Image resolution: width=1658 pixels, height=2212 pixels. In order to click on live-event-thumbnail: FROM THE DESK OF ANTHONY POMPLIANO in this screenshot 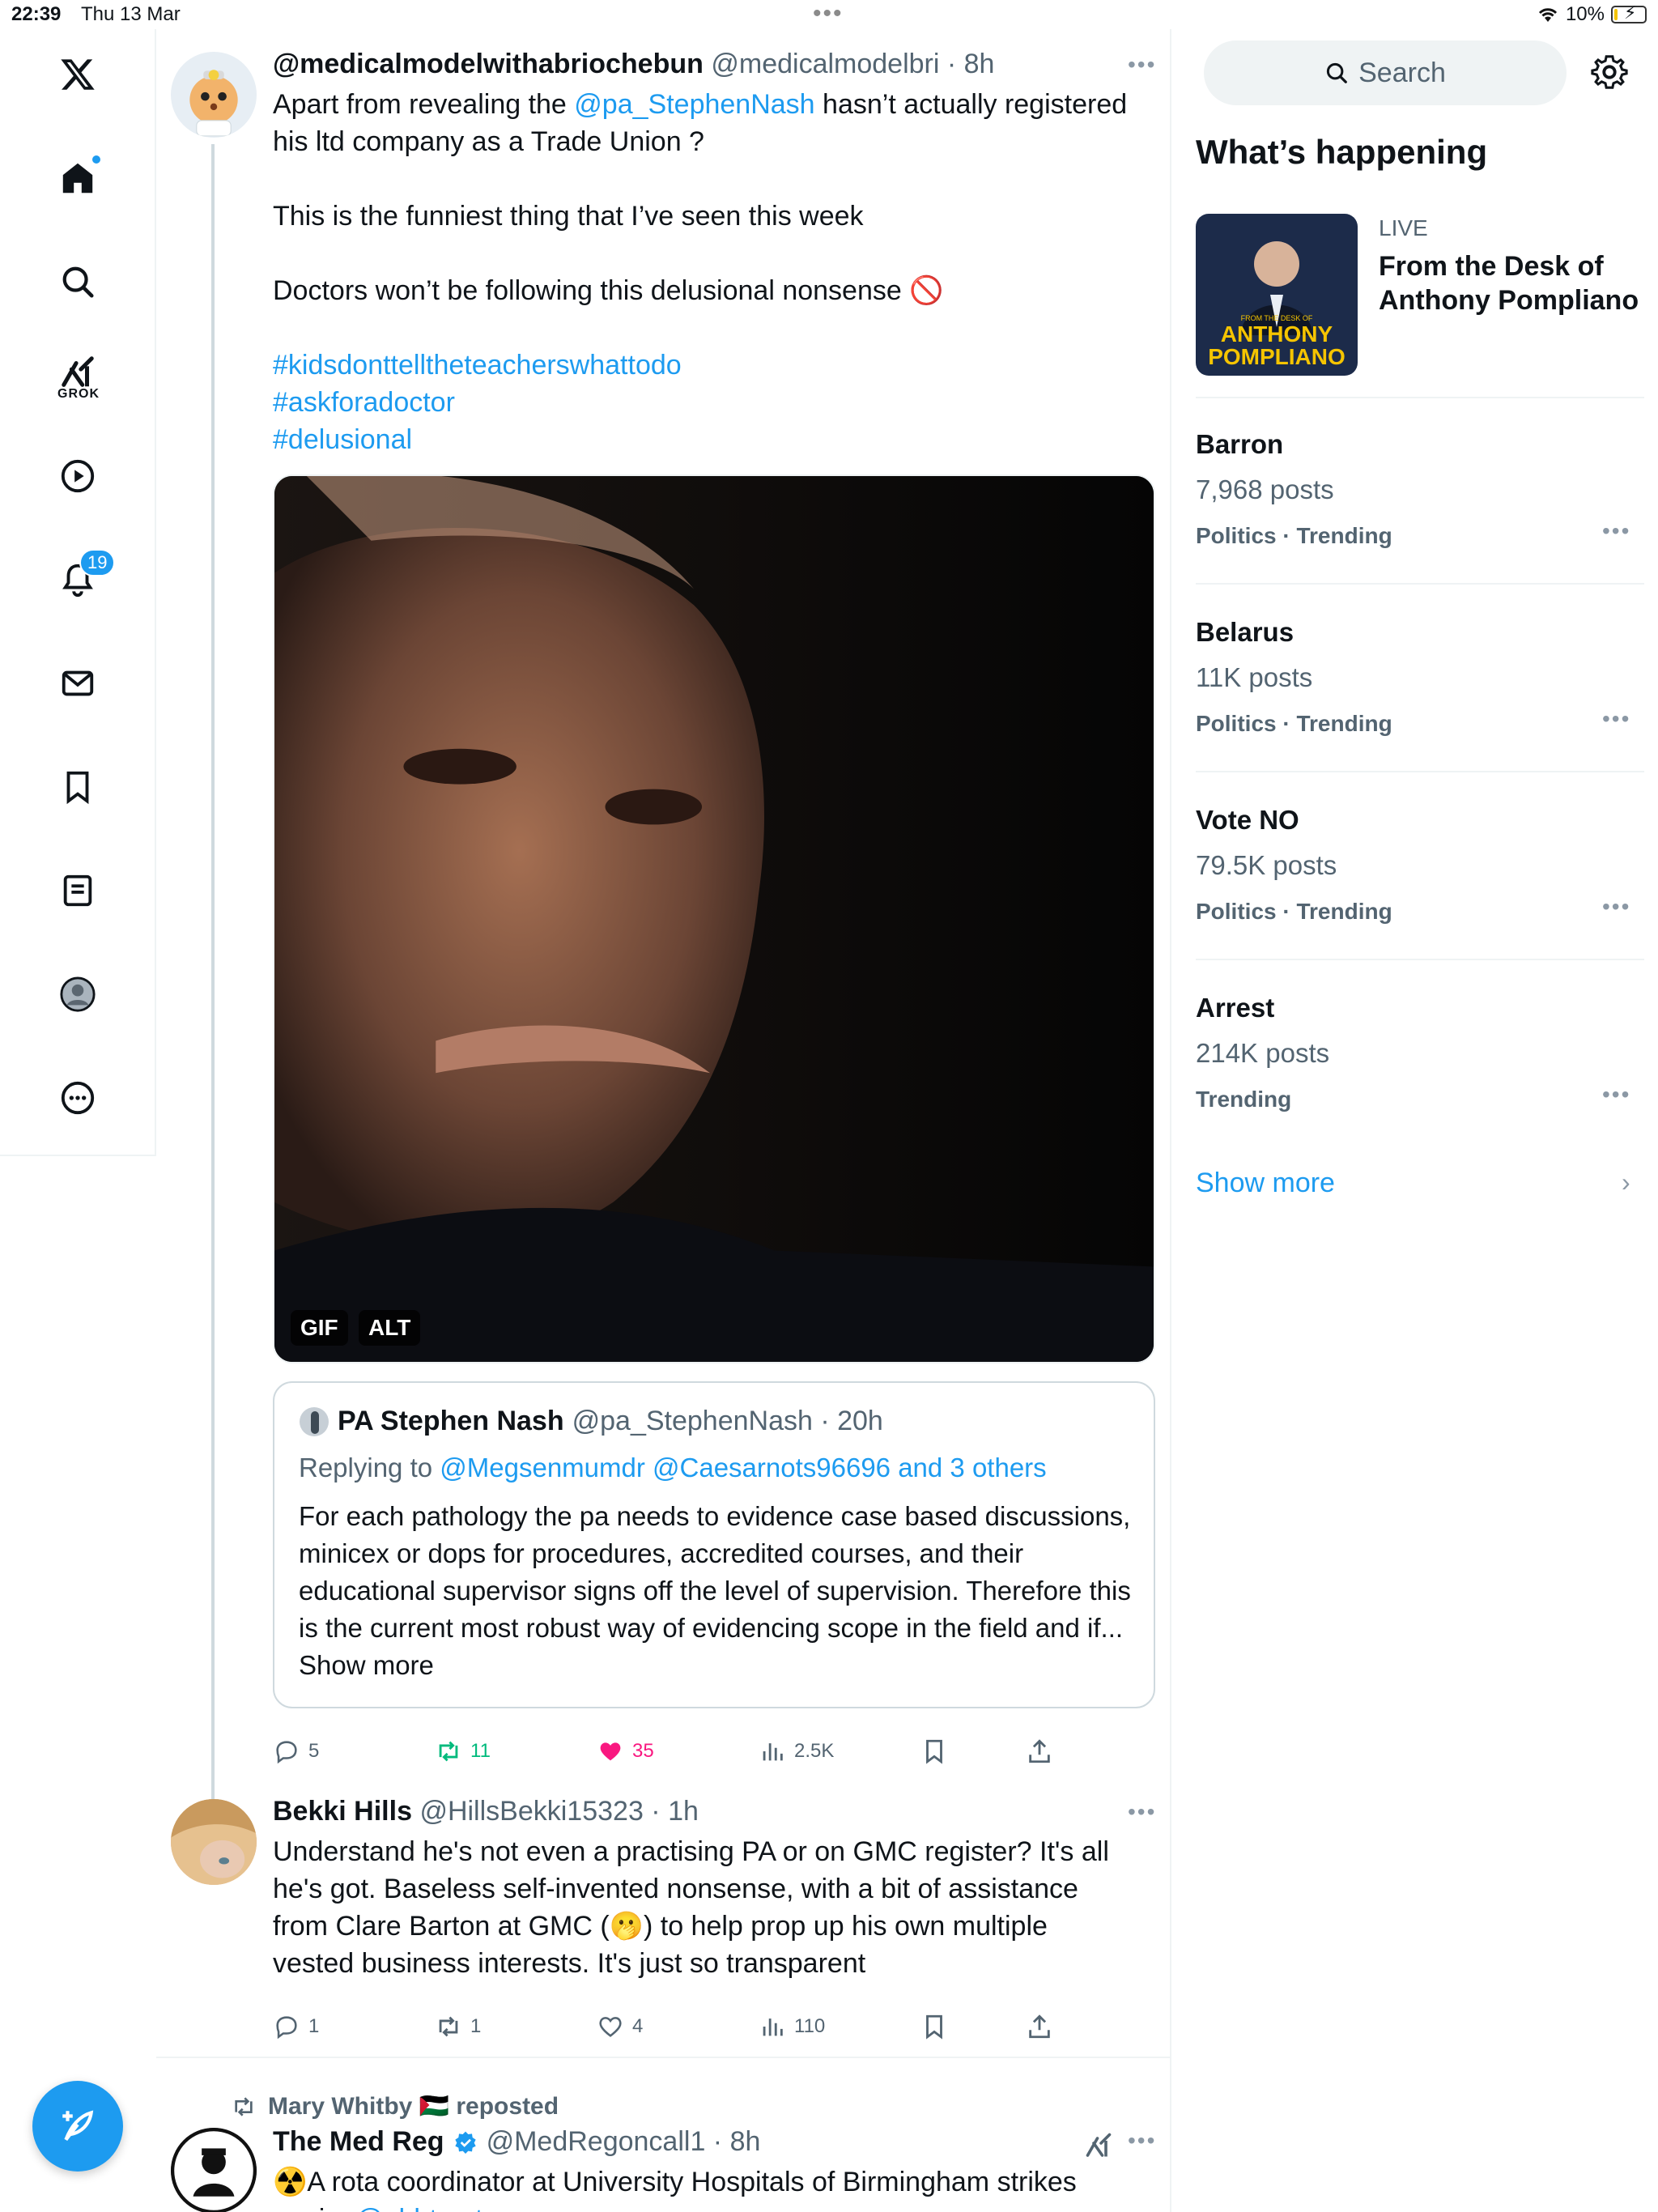, I will do `click(1277, 295)`.